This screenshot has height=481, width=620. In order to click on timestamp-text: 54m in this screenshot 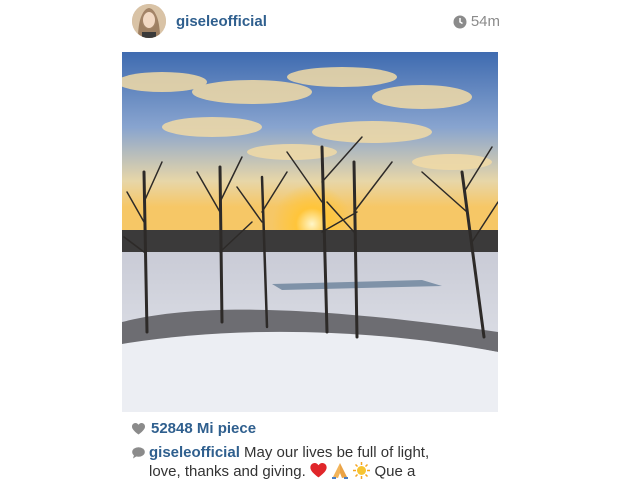, I will do `click(485, 21)`.